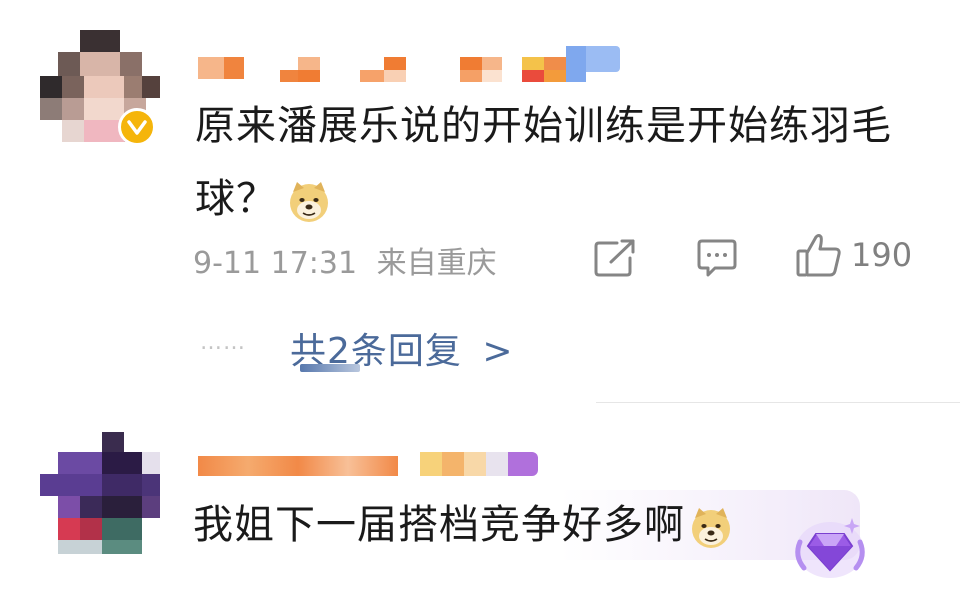 The image size is (960, 609). I want to click on comment-text-line: 球？, so click(565, 199).